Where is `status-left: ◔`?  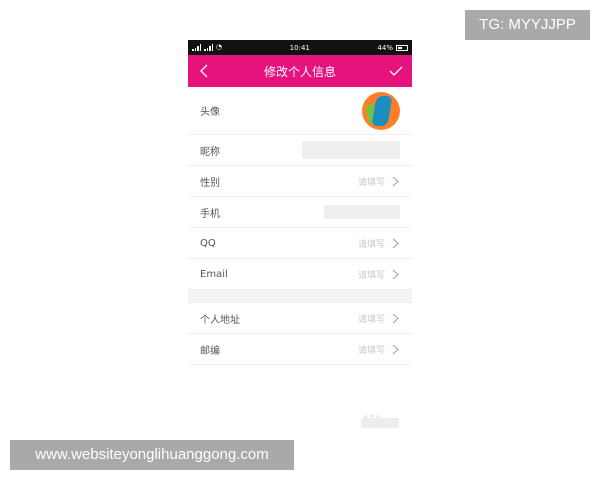
status-left: ◔ is located at coordinates (207, 47).